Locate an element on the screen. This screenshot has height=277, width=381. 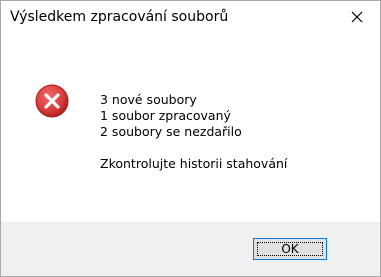
error-icon is located at coordinates (52, 101).